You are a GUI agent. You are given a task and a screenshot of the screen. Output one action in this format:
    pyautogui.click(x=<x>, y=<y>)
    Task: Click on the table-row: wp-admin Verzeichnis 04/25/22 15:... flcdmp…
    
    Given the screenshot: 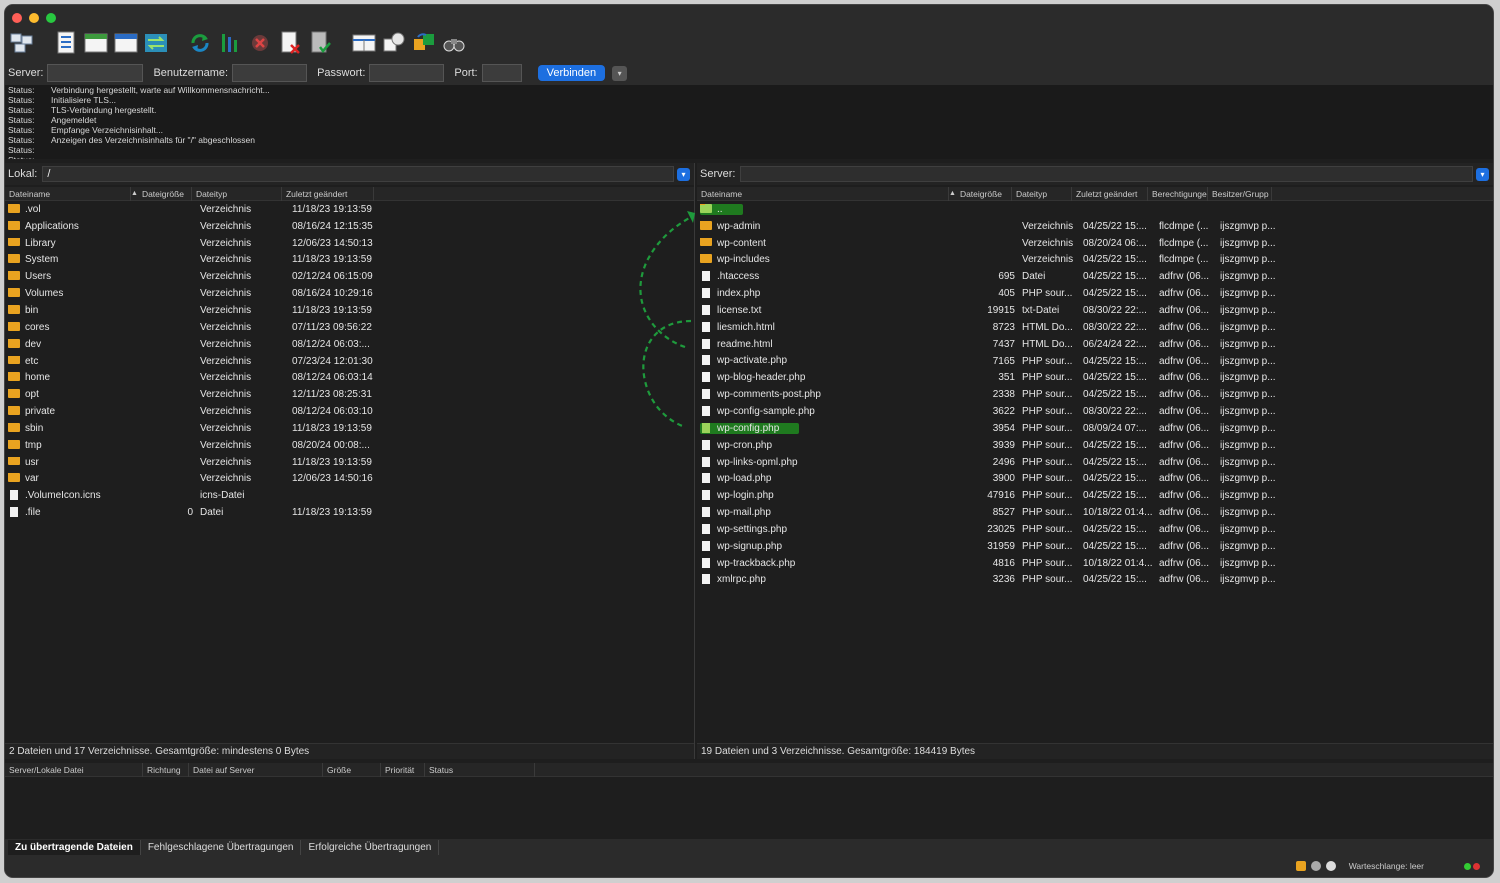 What is the action you would take?
    pyautogui.click(x=1095, y=226)
    